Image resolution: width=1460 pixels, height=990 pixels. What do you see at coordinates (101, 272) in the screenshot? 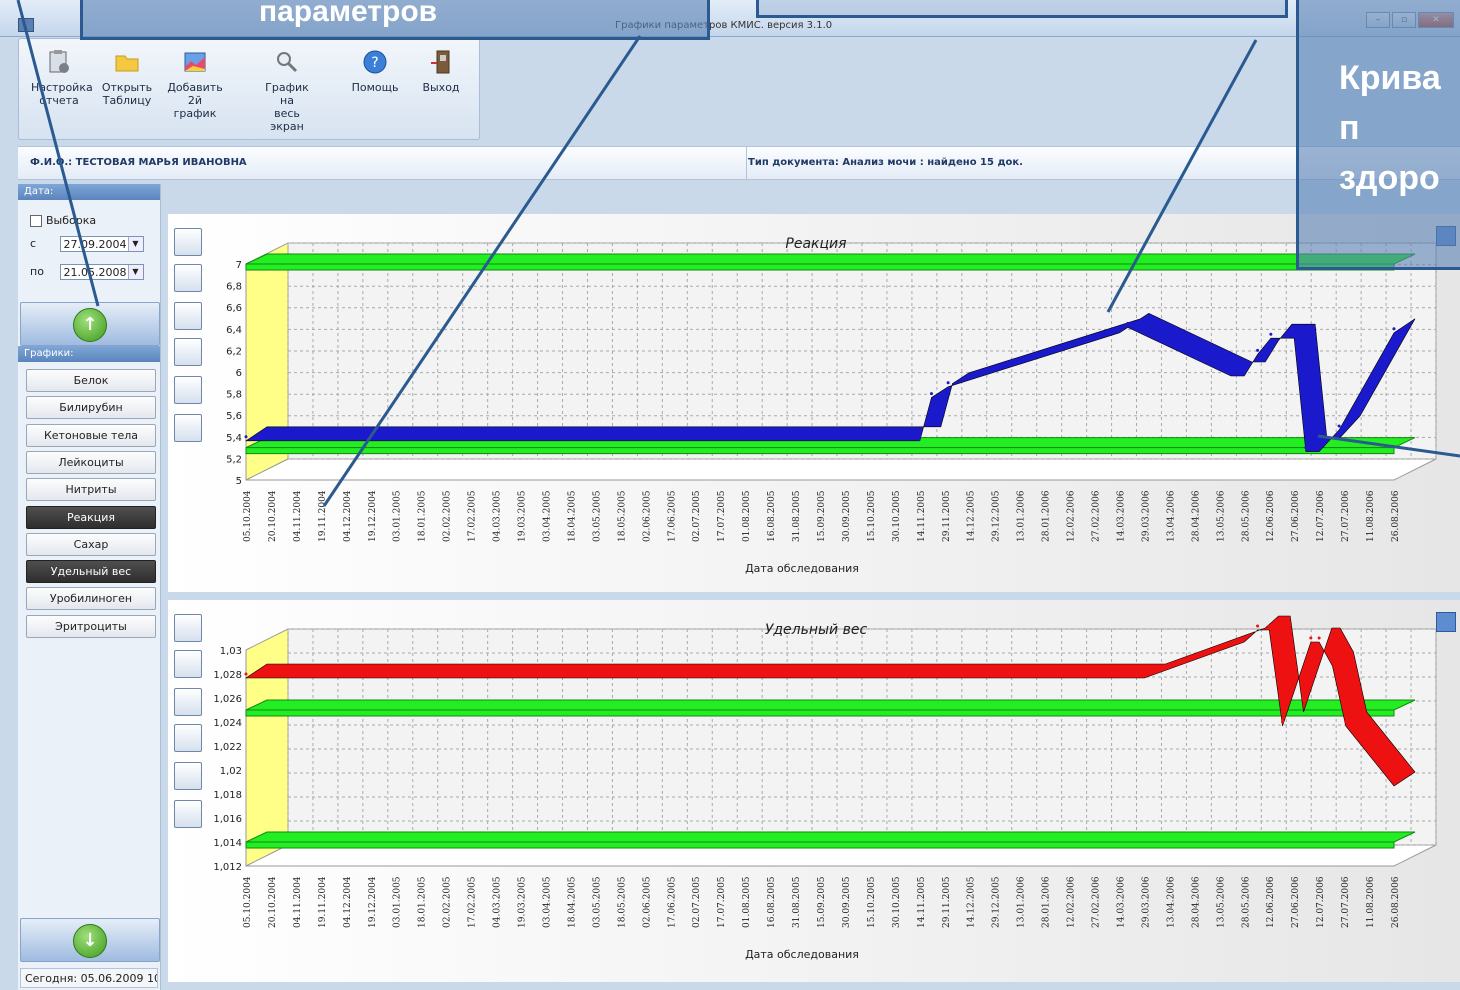
I see `date-to-picker: 21.05.2008 ▼` at bounding box center [101, 272].